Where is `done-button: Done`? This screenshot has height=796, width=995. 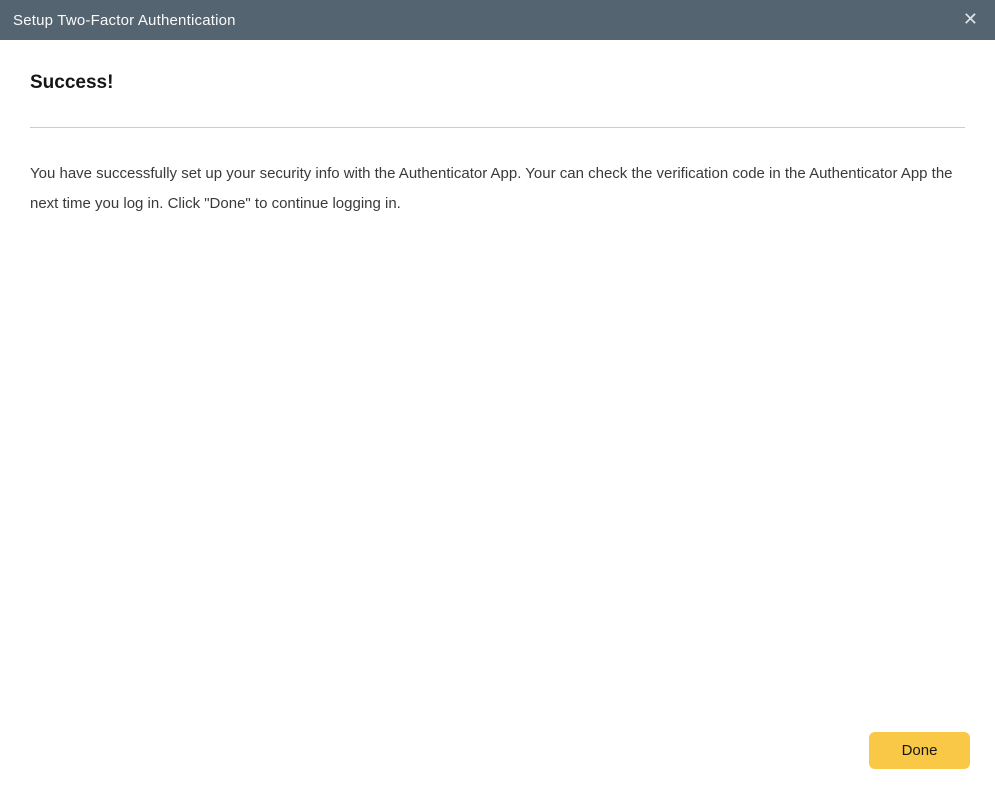
done-button: Done is located at coordinates (919, 750).